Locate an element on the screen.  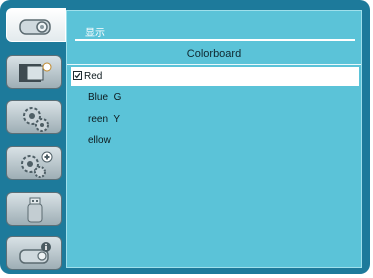
menu-item-red: Red is located at coordinates (215, 76).